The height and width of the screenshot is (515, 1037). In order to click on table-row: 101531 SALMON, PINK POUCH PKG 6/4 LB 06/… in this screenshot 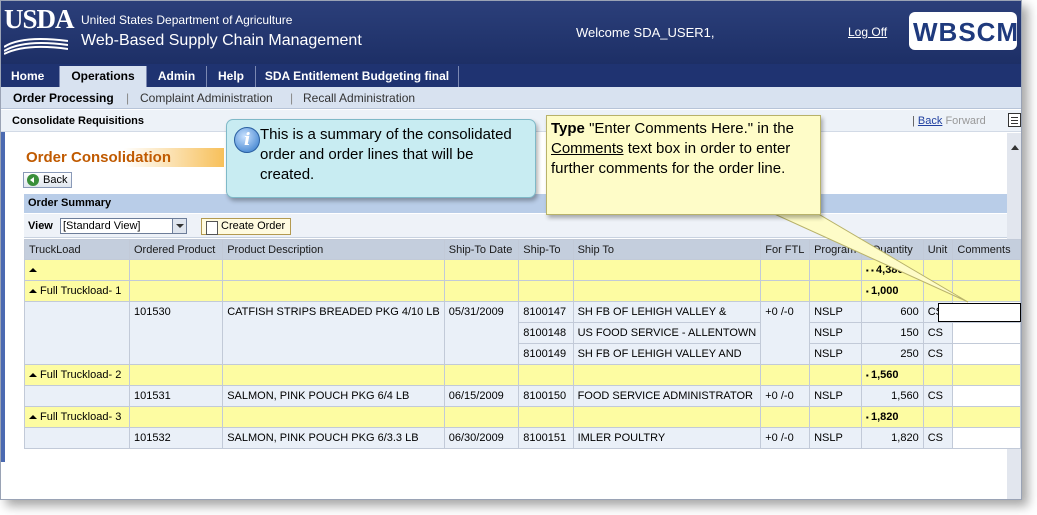, I will do `click(522, 396)`.